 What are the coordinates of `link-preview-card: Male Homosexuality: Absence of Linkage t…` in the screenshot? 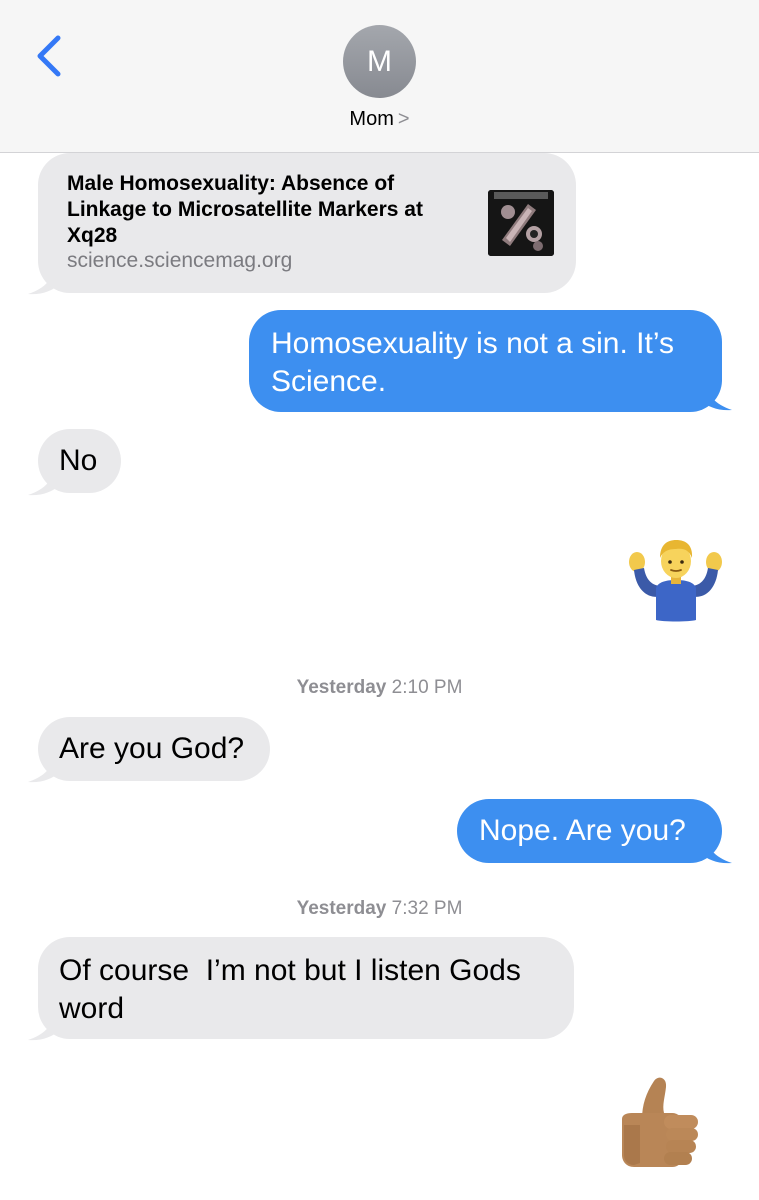 It's located at (307, 223).